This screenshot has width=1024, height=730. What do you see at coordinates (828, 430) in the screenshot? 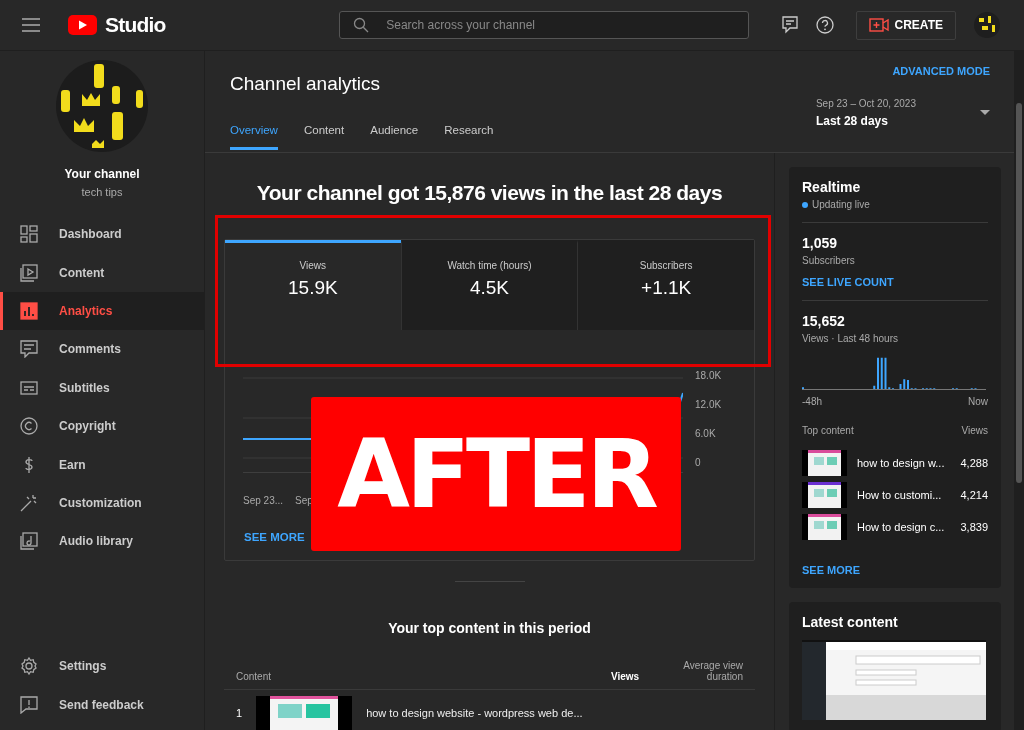
I see `column-header: Top content` at bounding box center [828, 430].